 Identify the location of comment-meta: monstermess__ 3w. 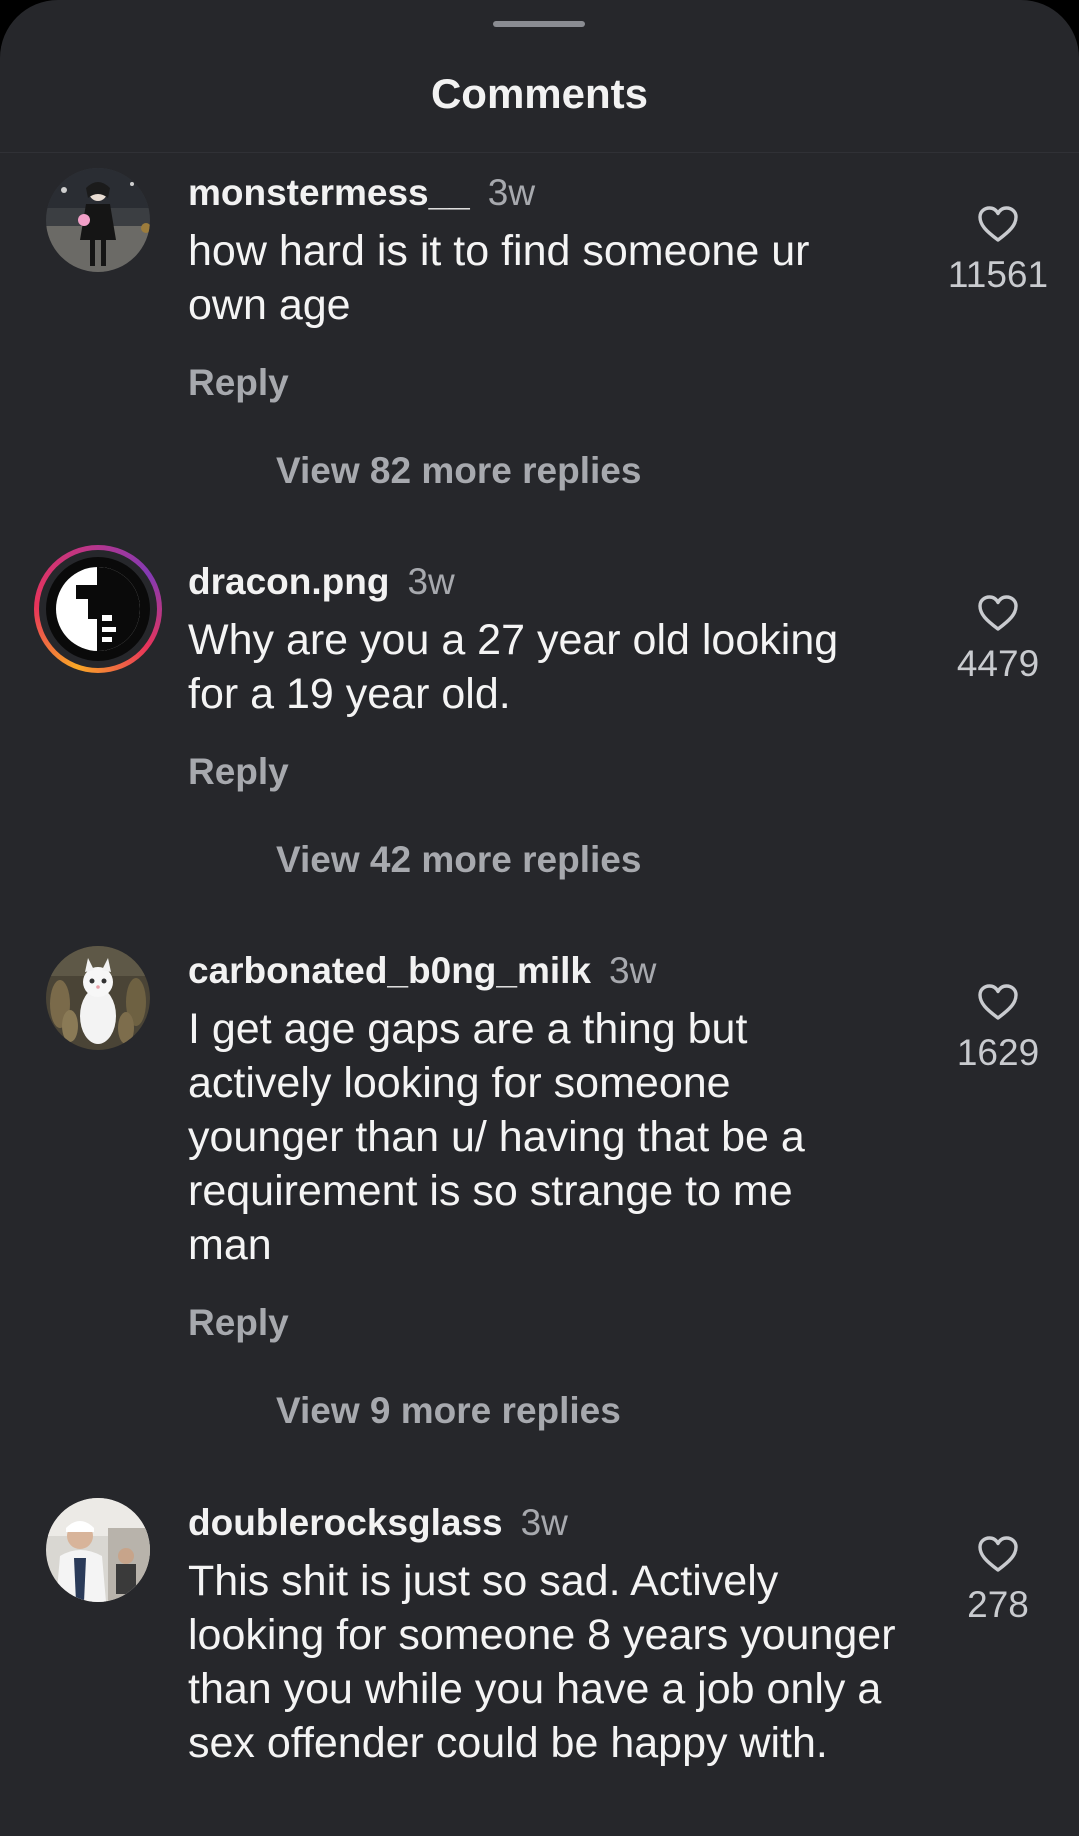
(361, 193).